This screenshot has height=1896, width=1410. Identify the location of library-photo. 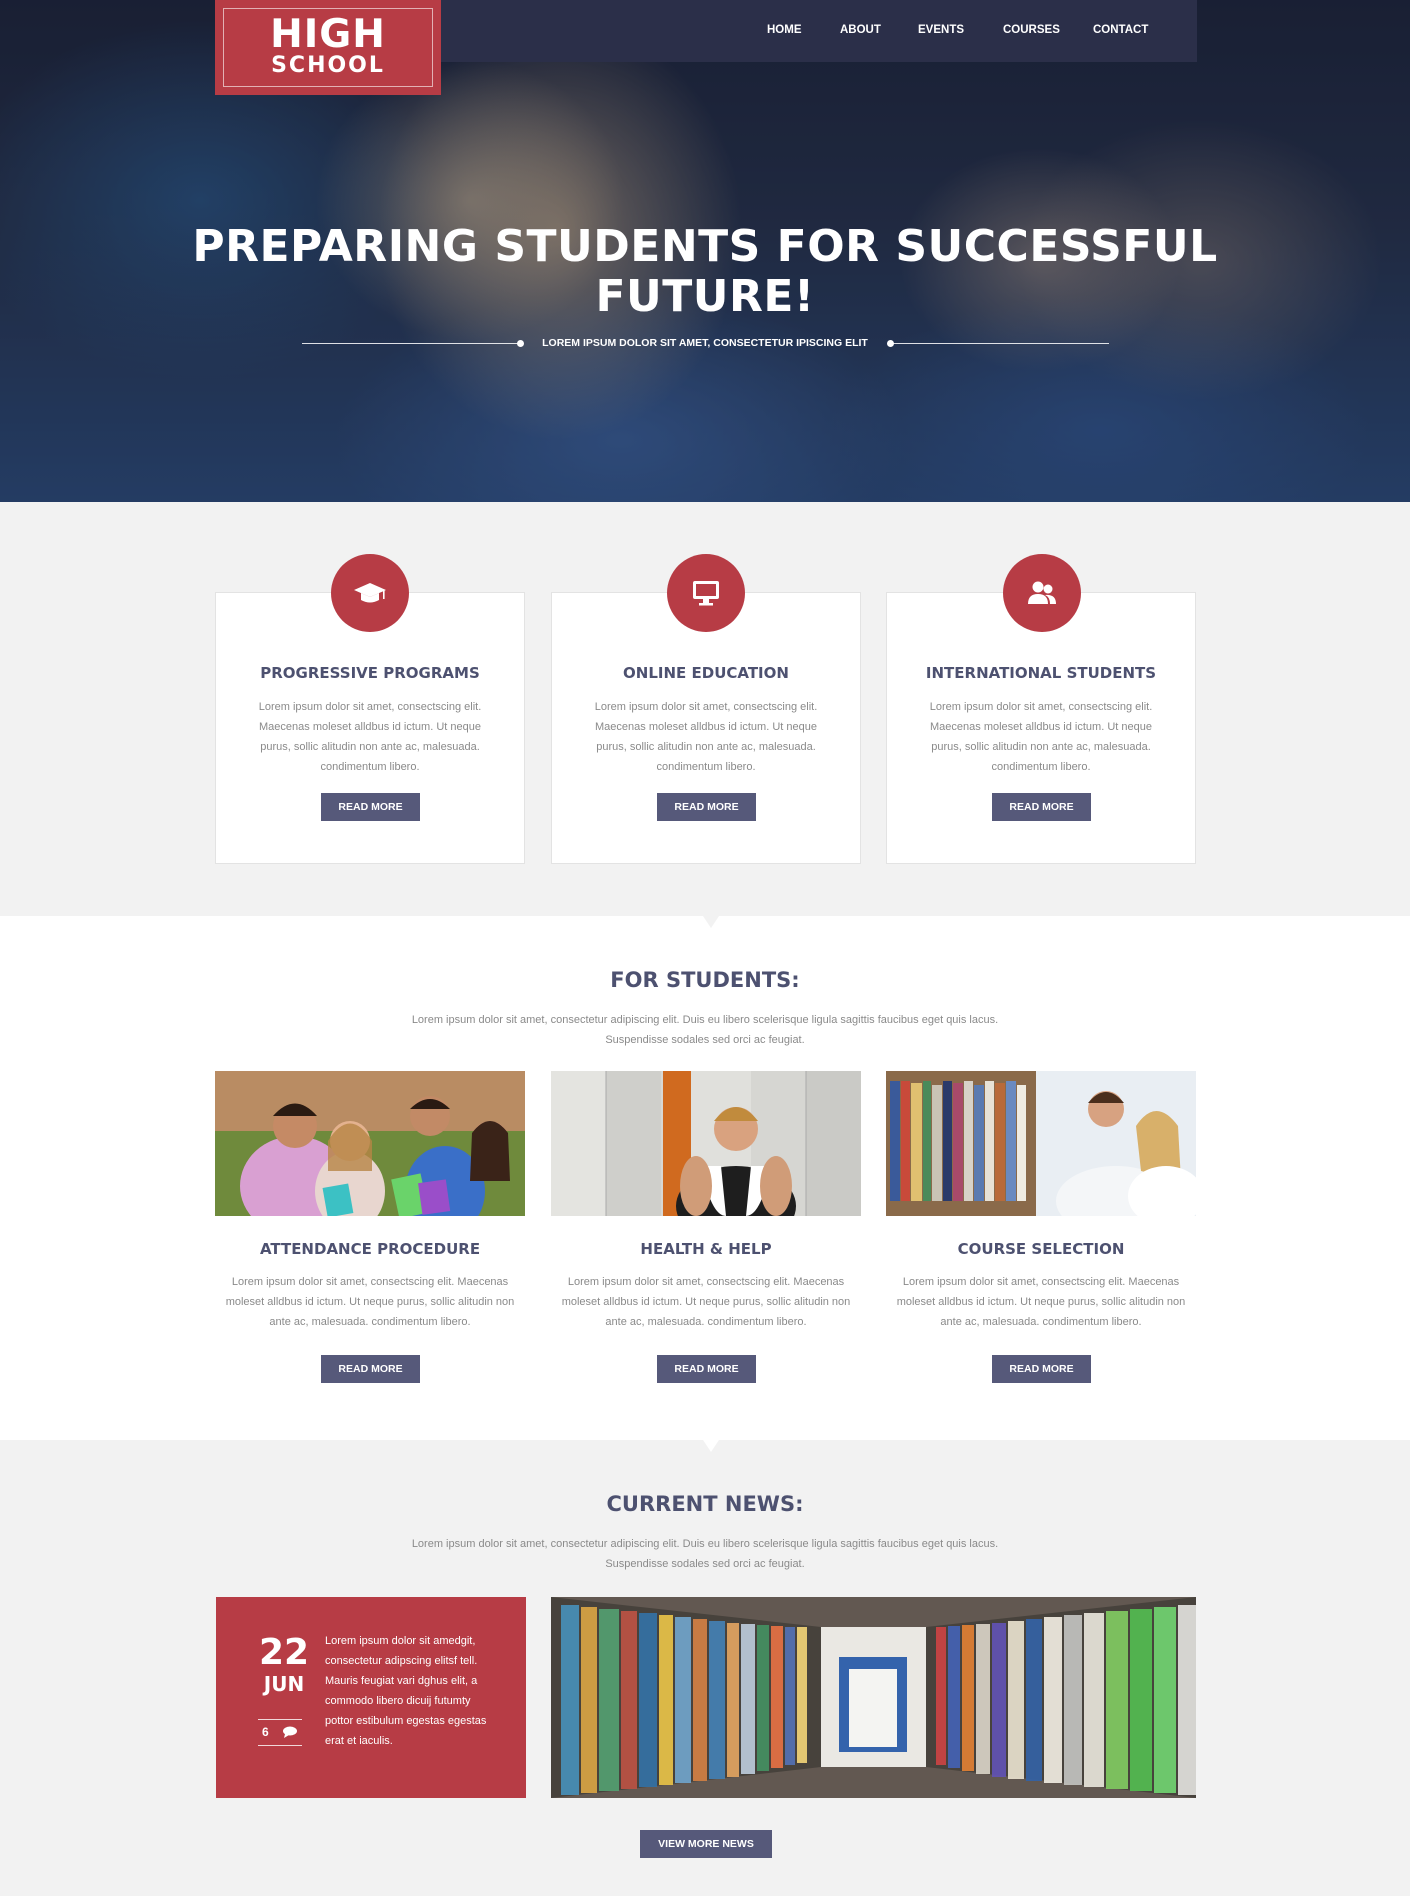
(873, 1697).